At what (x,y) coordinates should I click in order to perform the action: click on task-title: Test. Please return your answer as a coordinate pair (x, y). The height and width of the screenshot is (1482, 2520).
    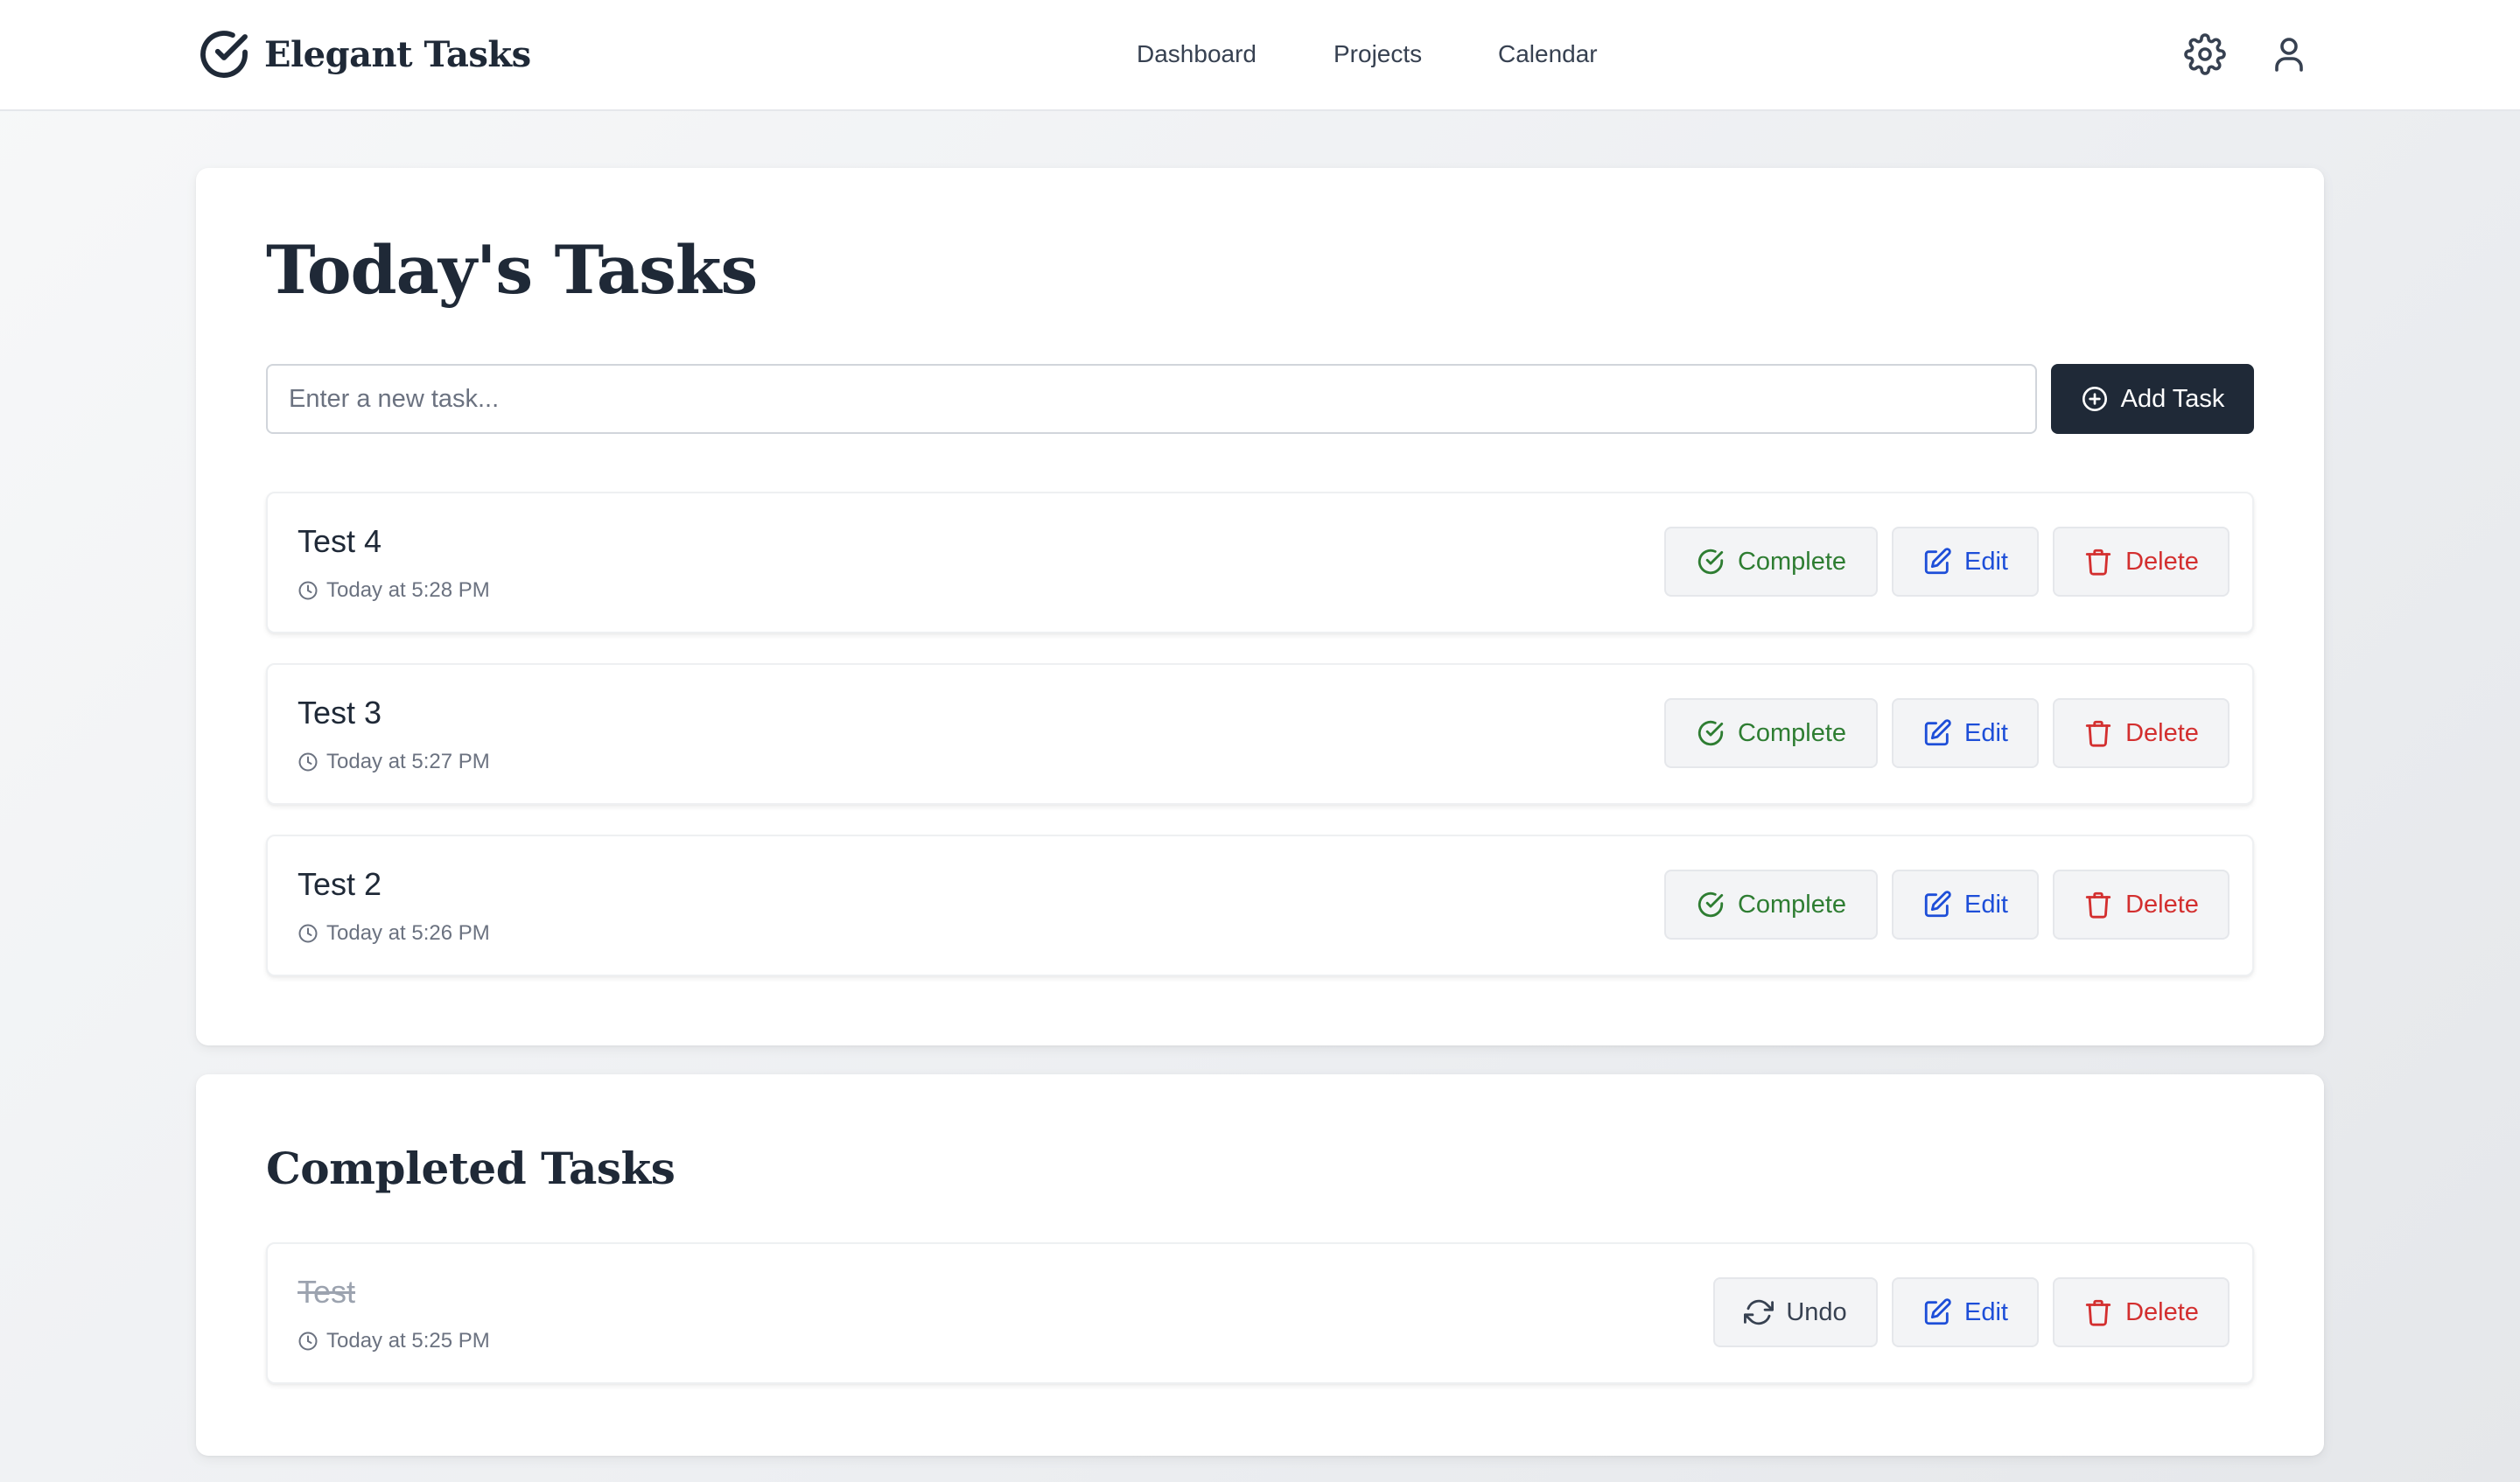
    Looking at the image, I should click on (327, 1292).